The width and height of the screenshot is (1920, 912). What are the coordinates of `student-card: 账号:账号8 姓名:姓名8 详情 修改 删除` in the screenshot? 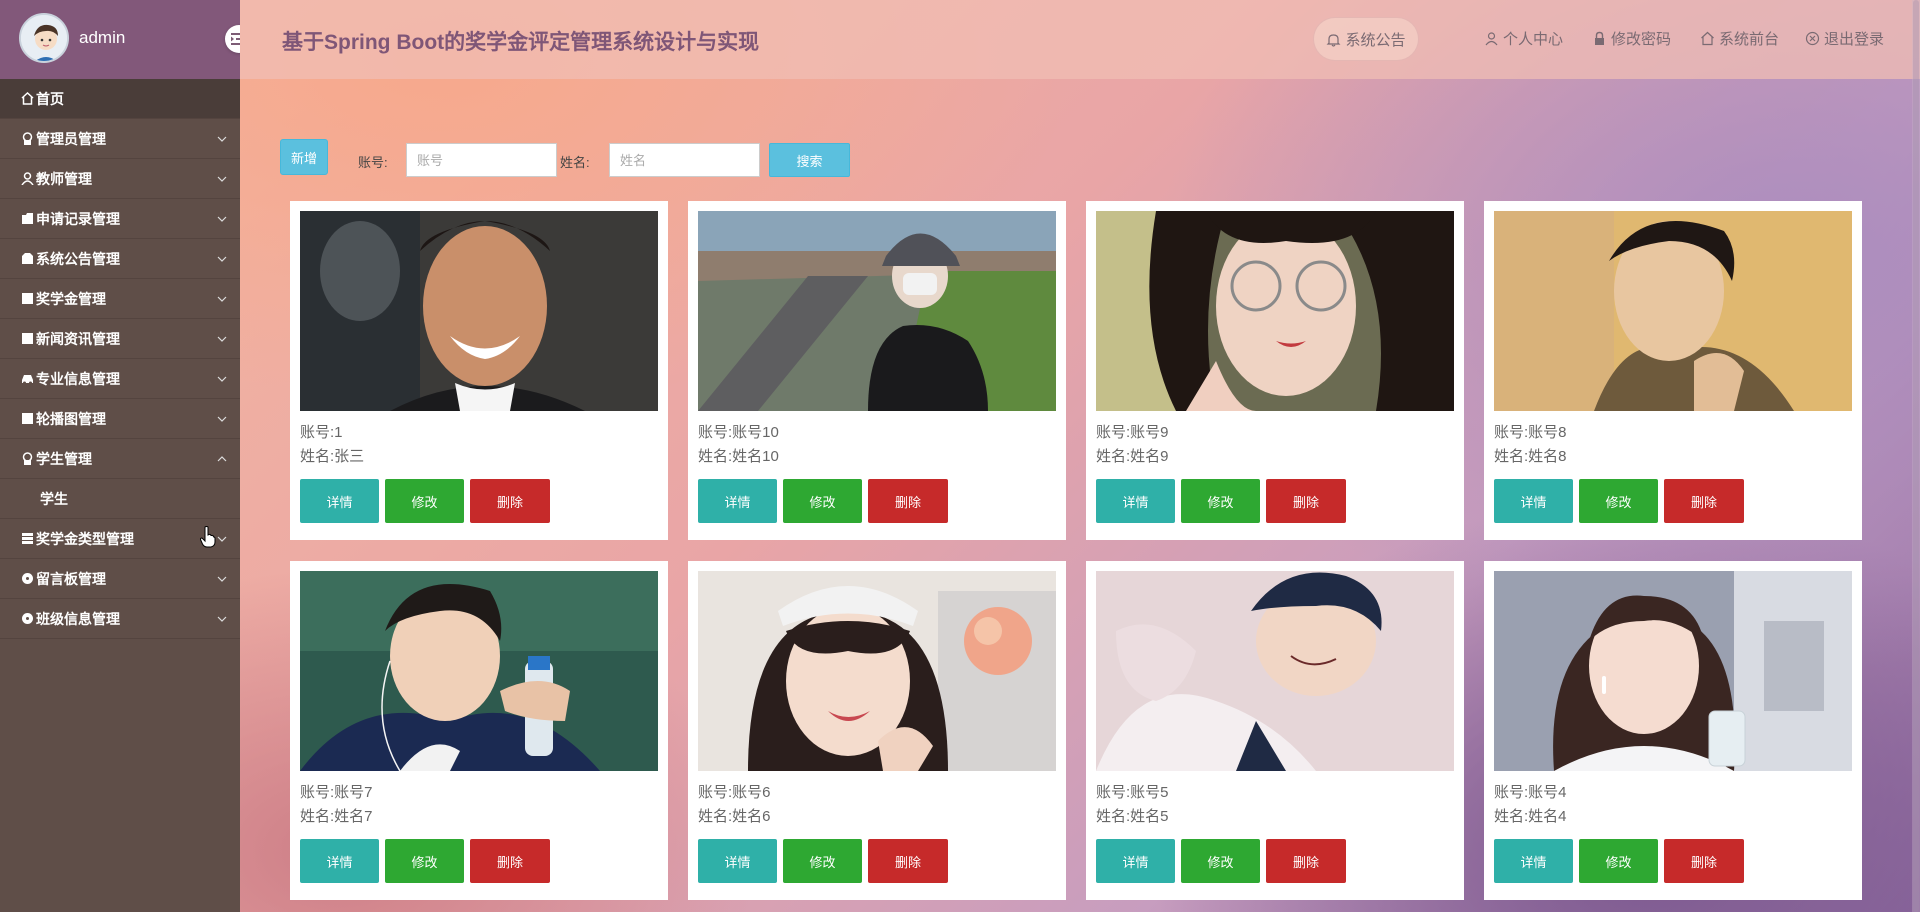 It's located at (1673, 370).